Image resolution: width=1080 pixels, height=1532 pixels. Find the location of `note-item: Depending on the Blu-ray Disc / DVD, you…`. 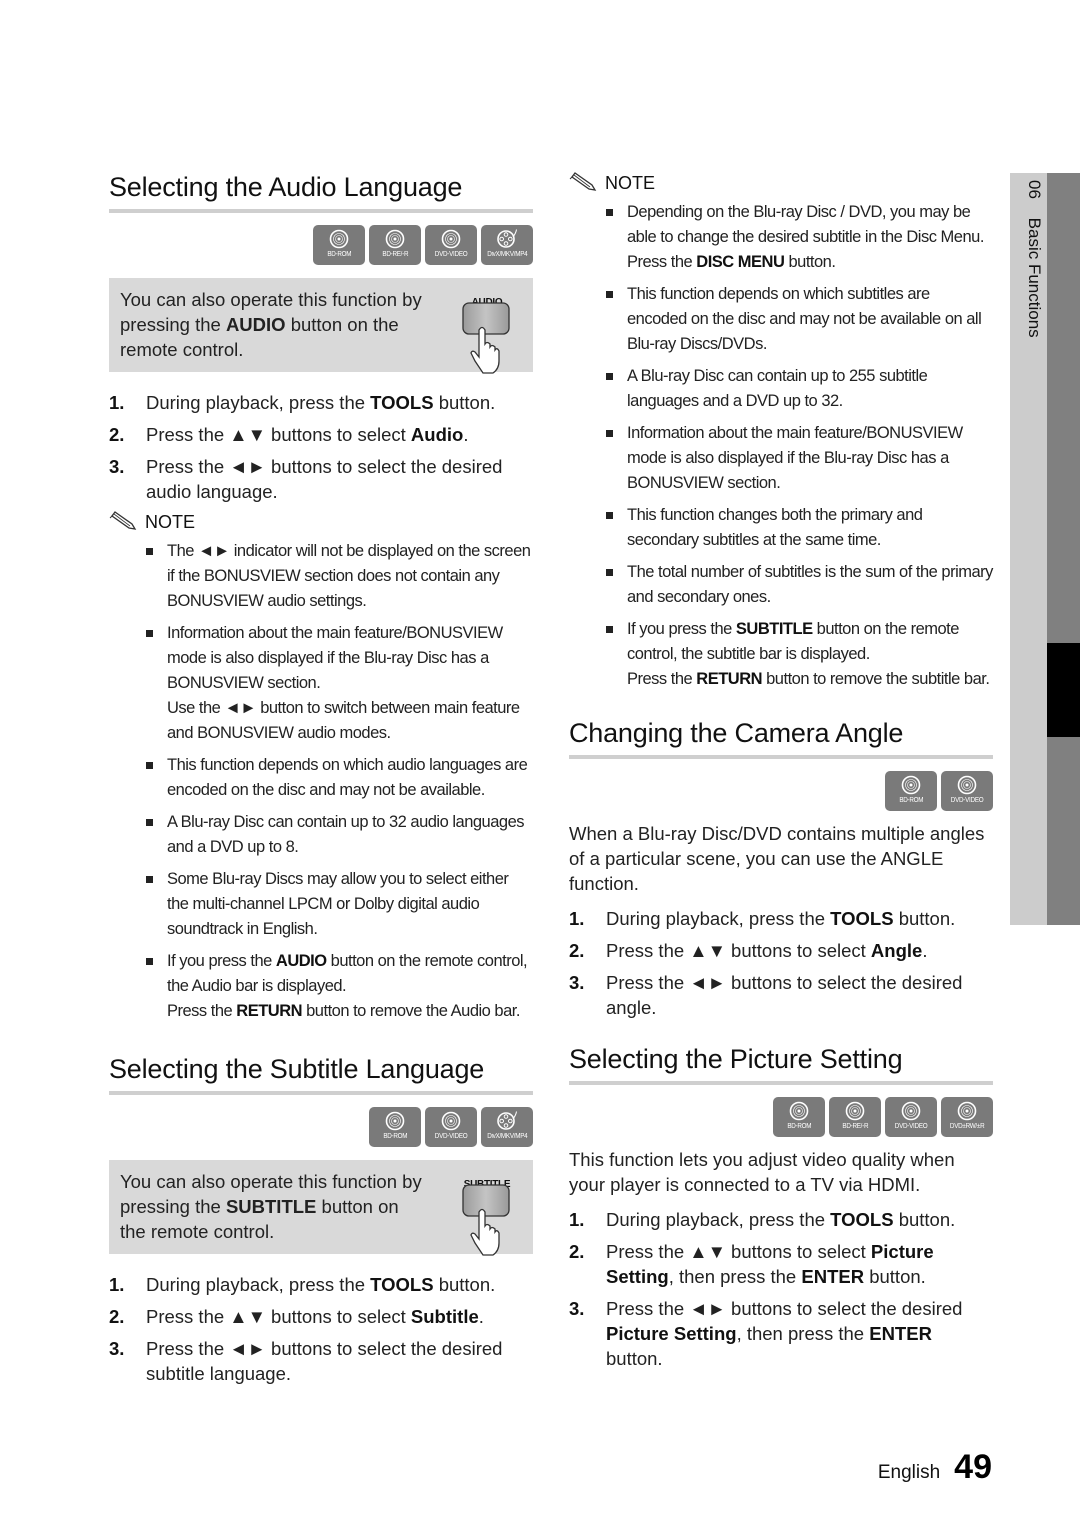

note-item: Depending on the Blu-ray Disc / DVD, you… is located at coordinates (781, 237).